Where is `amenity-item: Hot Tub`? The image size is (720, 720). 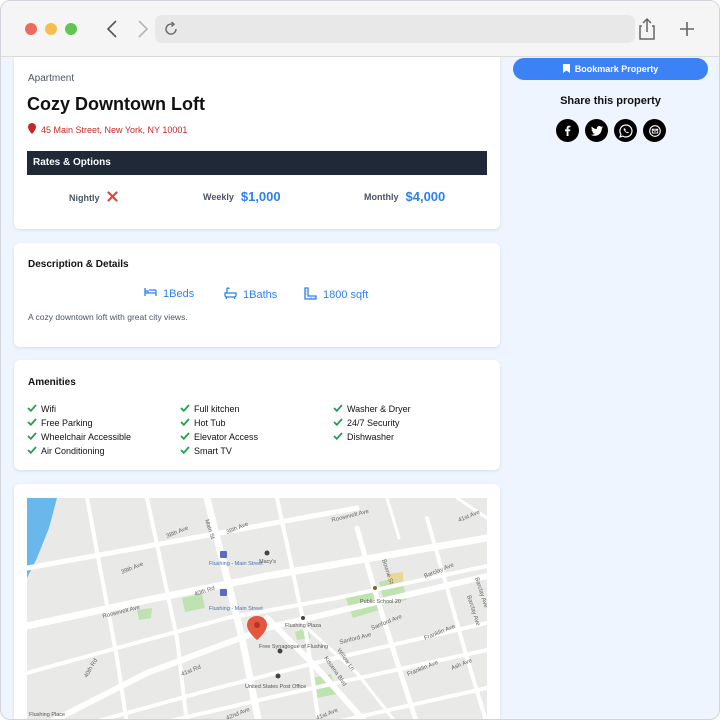
amenity-item: Hot Tub is located at coordinates (203, 423).